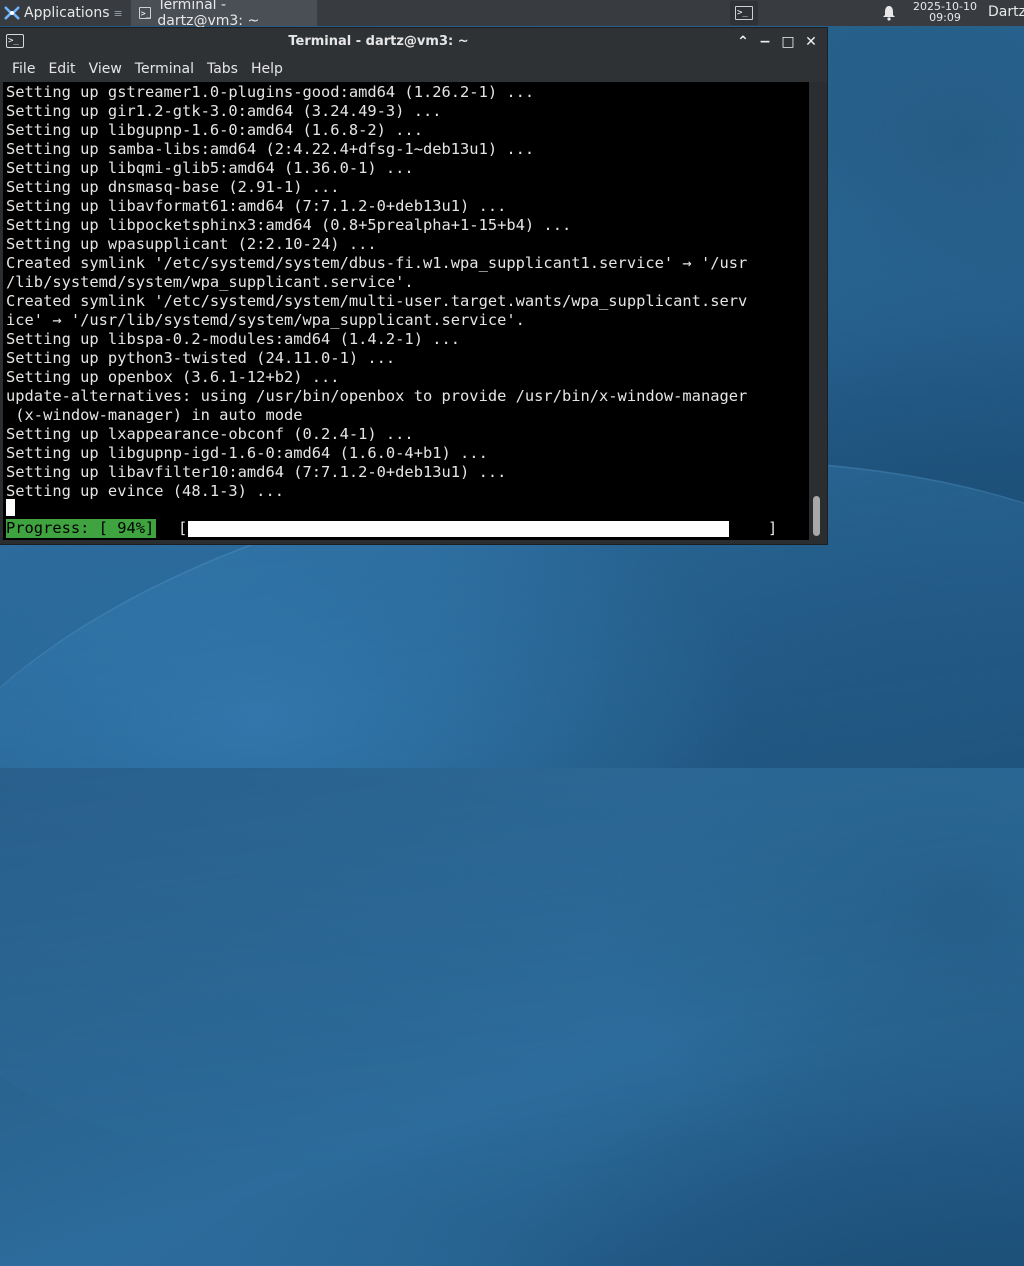 The width and height of the screenshot is (1024, 1266). What do you see at coordinates (765, 42) in the screenshot?
I see `minimize-button: −` at bounding box center [765, 42].